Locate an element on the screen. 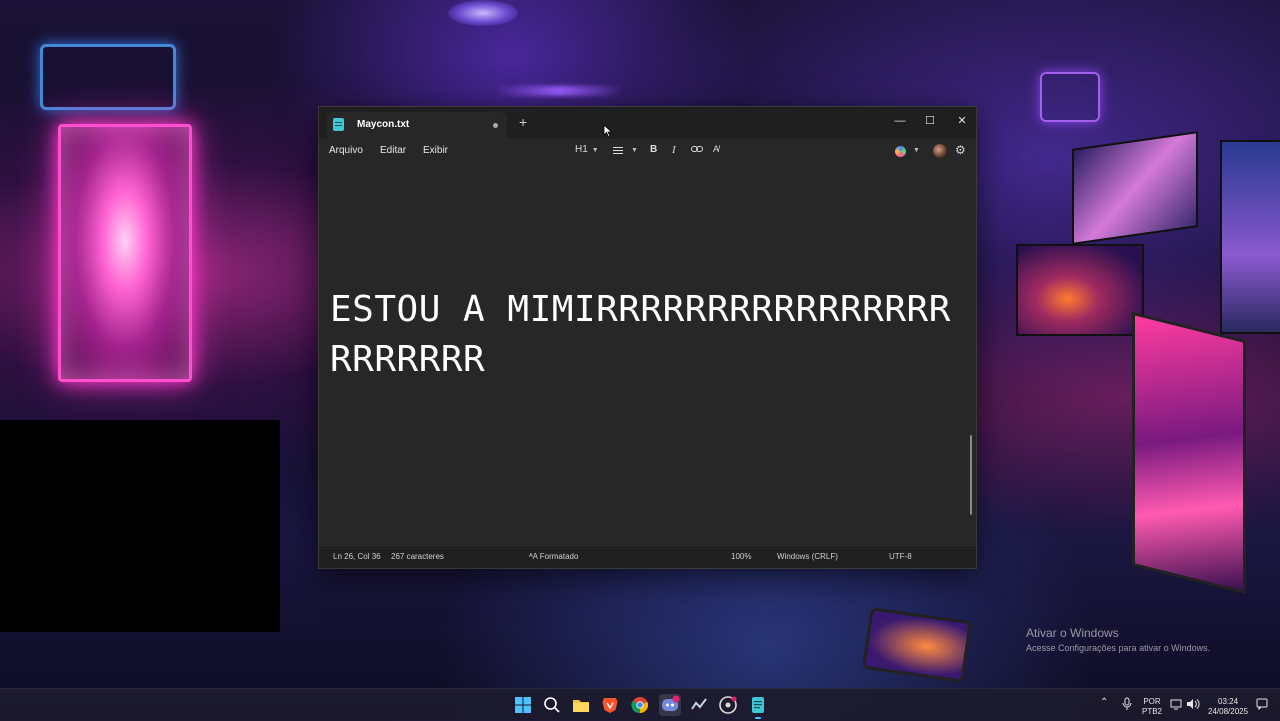  tab-maycon-txt: Maycon.txt is located at coordinates (417, 125).